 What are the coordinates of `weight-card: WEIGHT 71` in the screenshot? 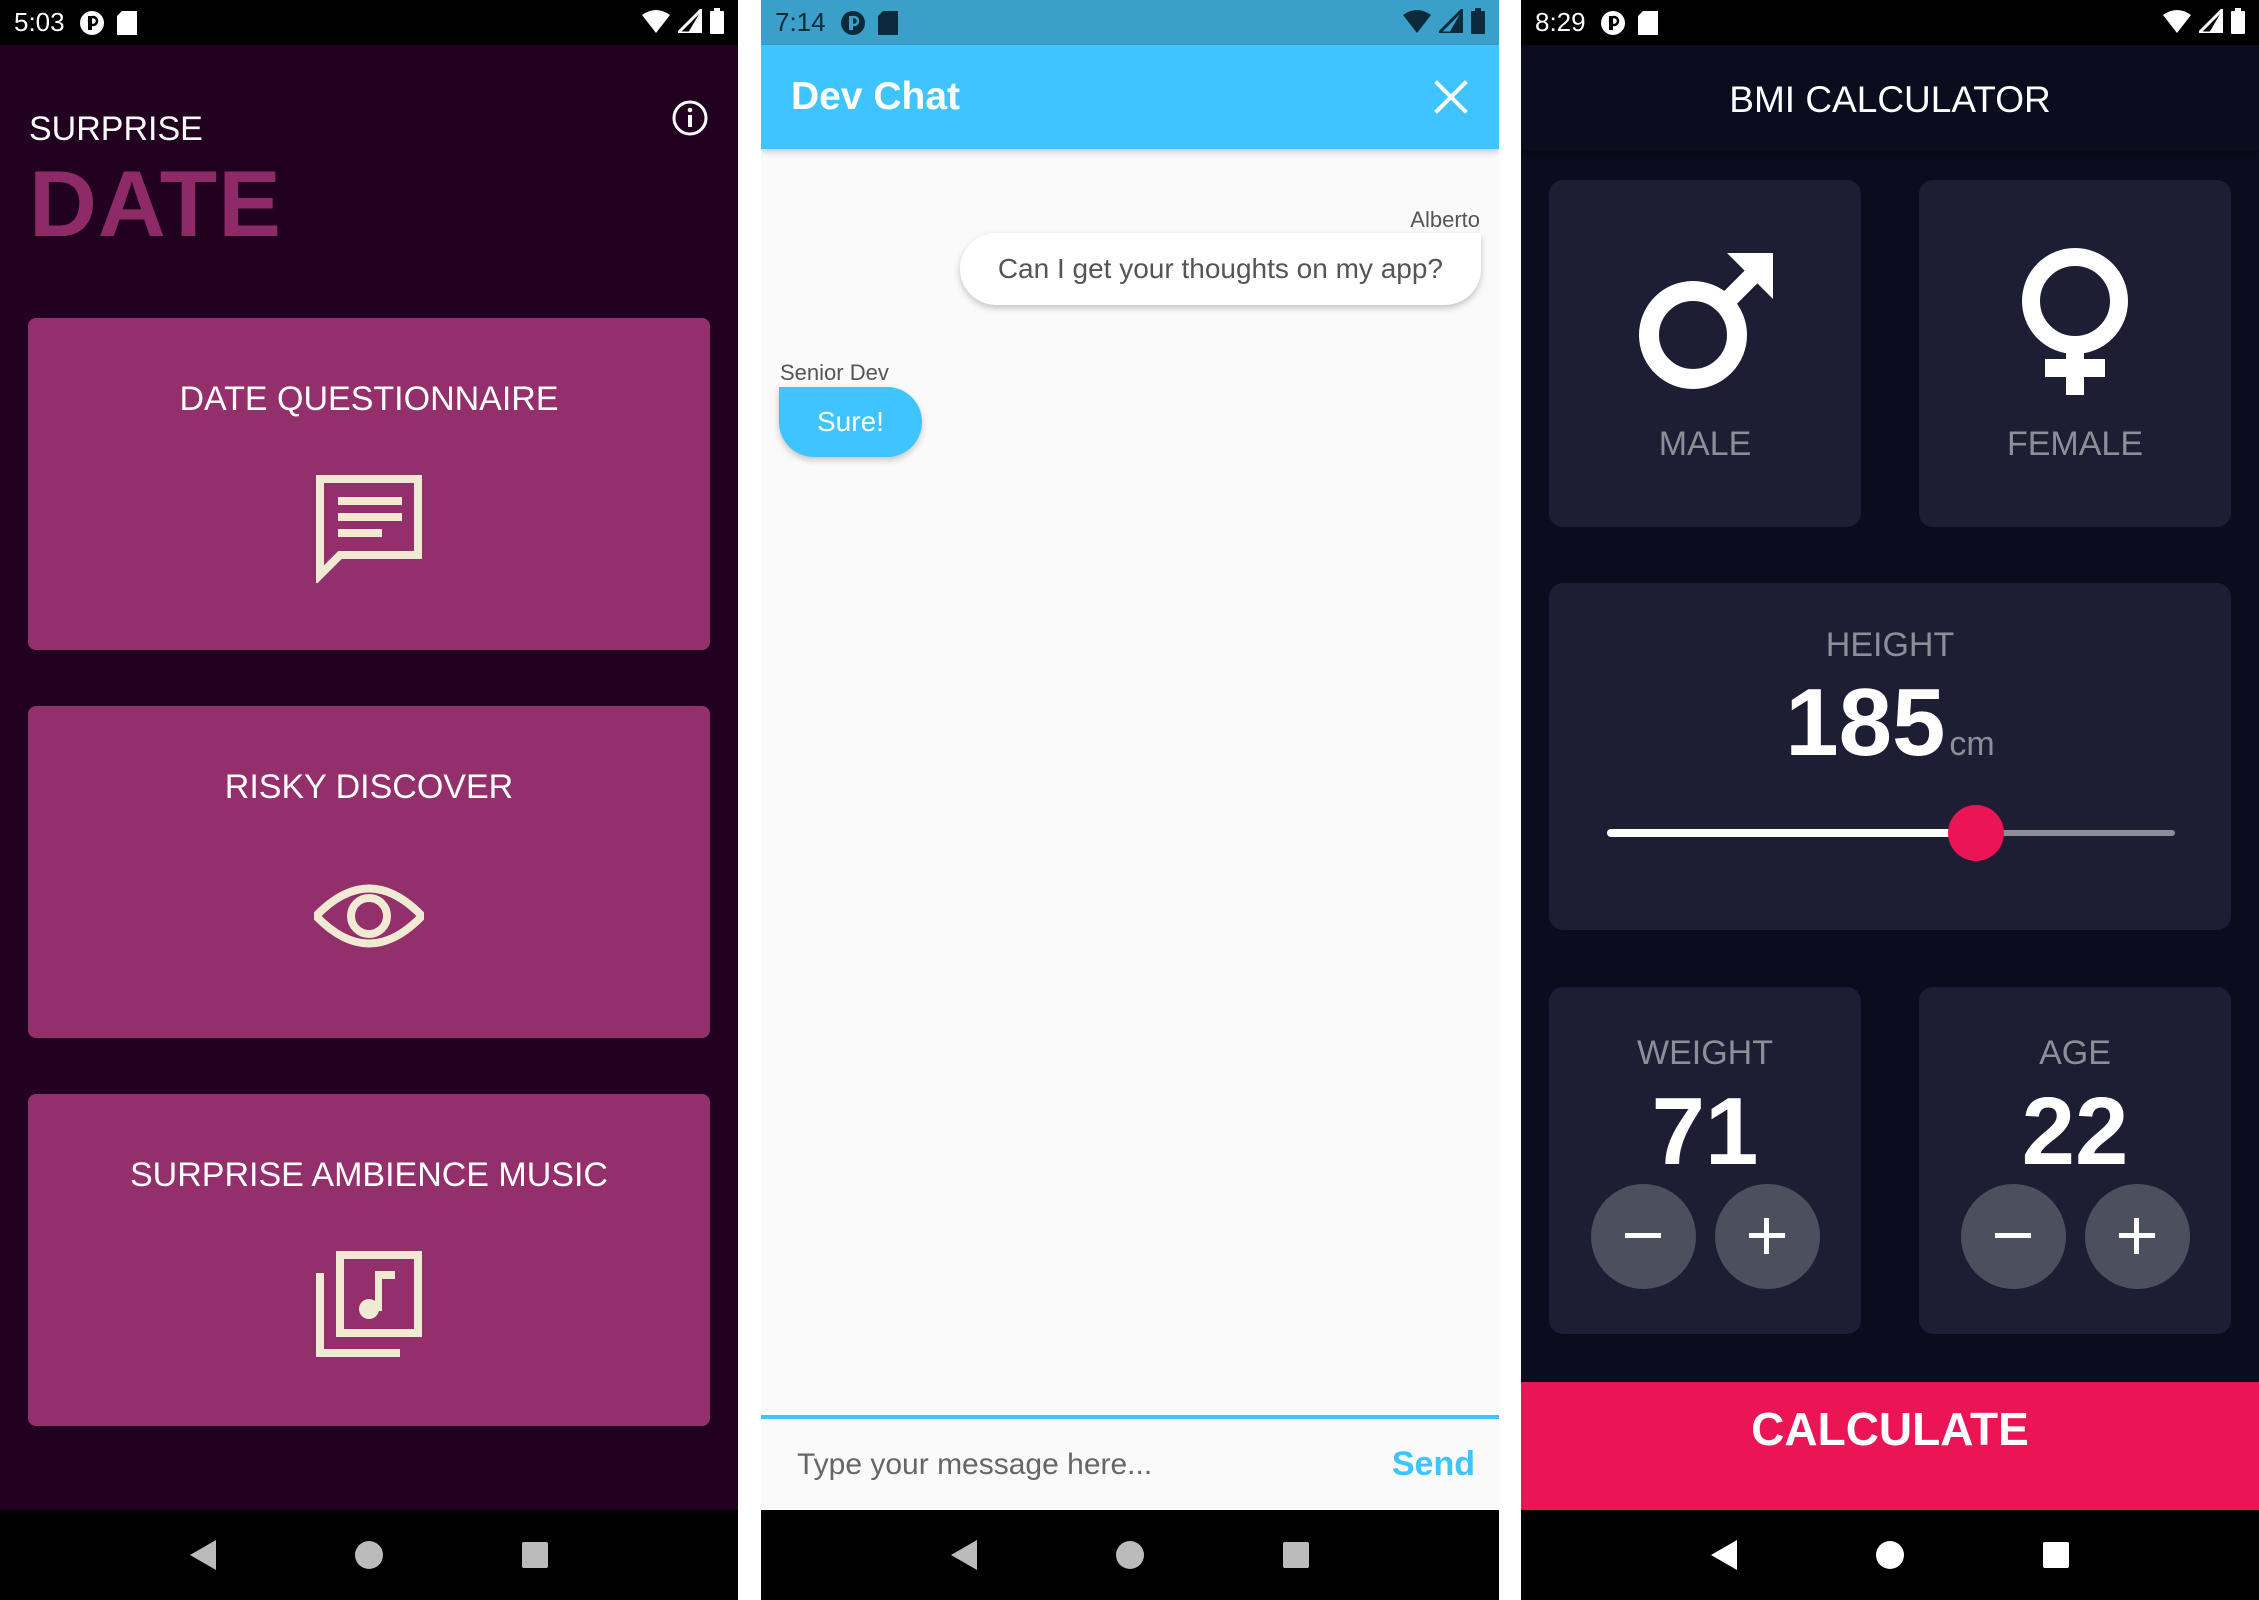 It's located at (1705, 1160).